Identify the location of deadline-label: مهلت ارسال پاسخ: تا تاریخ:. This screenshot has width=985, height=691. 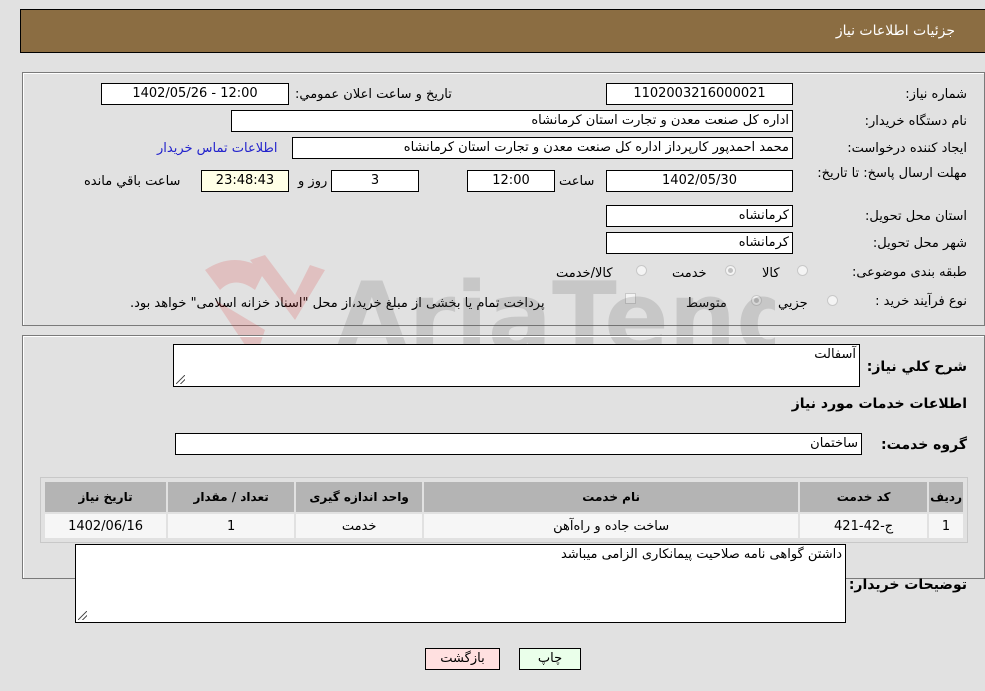
(892, 173).